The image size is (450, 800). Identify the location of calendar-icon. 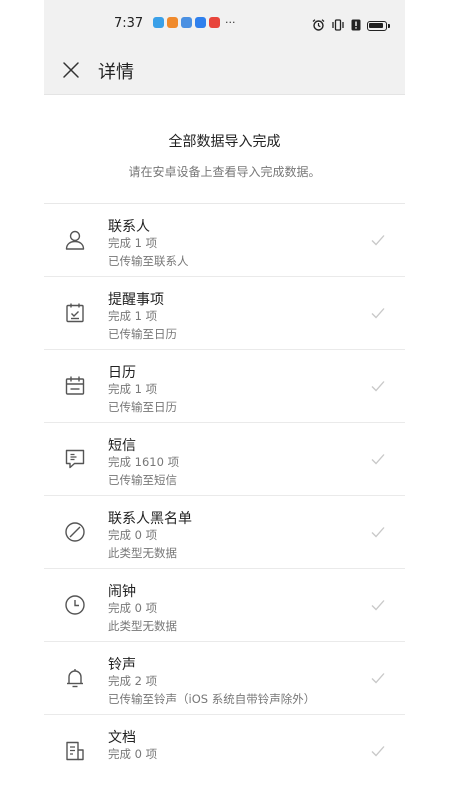
(75, 385).